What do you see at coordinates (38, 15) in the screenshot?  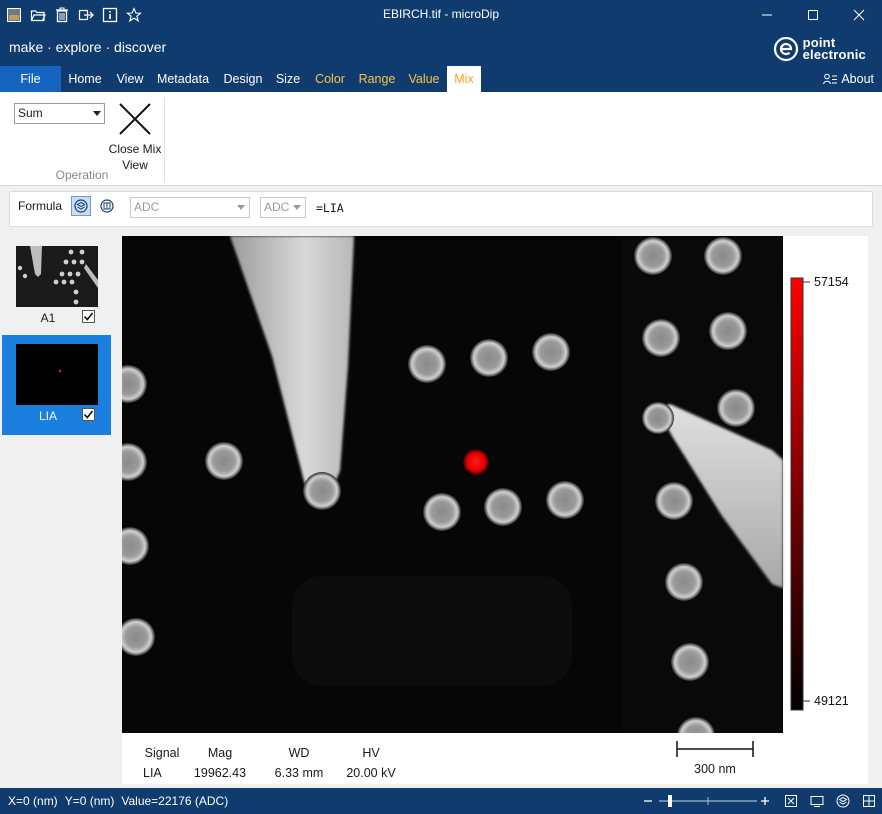 I see `folder-open-icon` at bounding box center [38, 15].